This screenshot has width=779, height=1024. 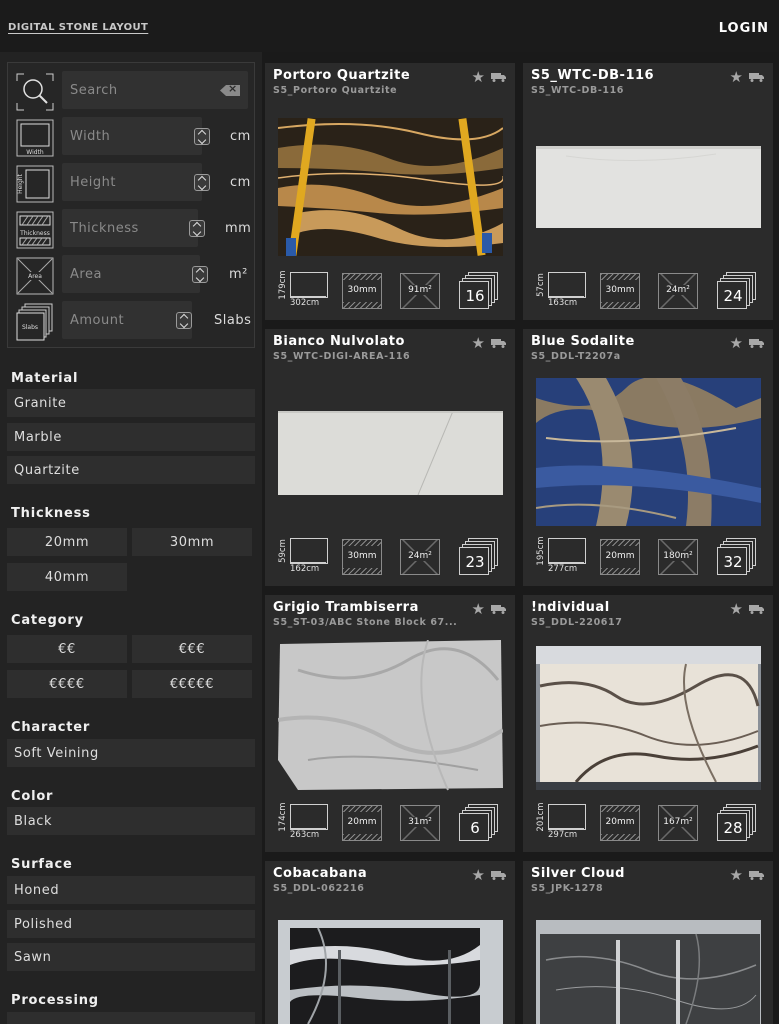 I want to click on material-option-granite: Granite, so click(x=131, y=403).